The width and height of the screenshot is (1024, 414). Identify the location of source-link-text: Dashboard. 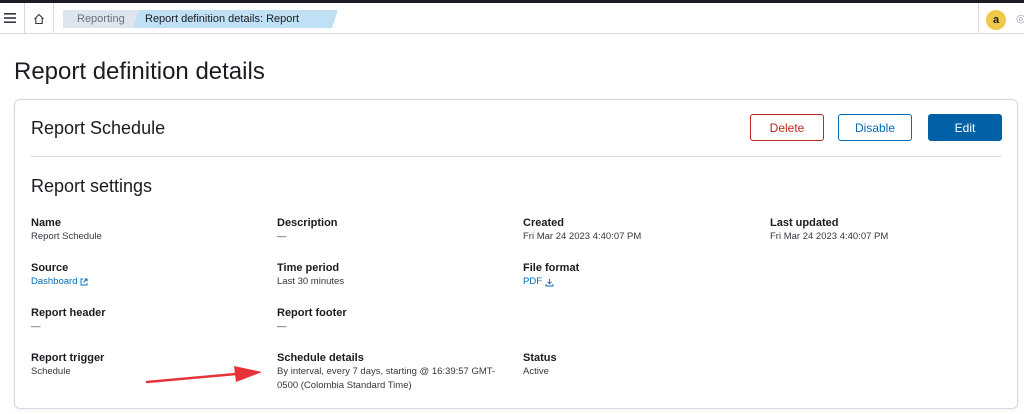
(54, 281).